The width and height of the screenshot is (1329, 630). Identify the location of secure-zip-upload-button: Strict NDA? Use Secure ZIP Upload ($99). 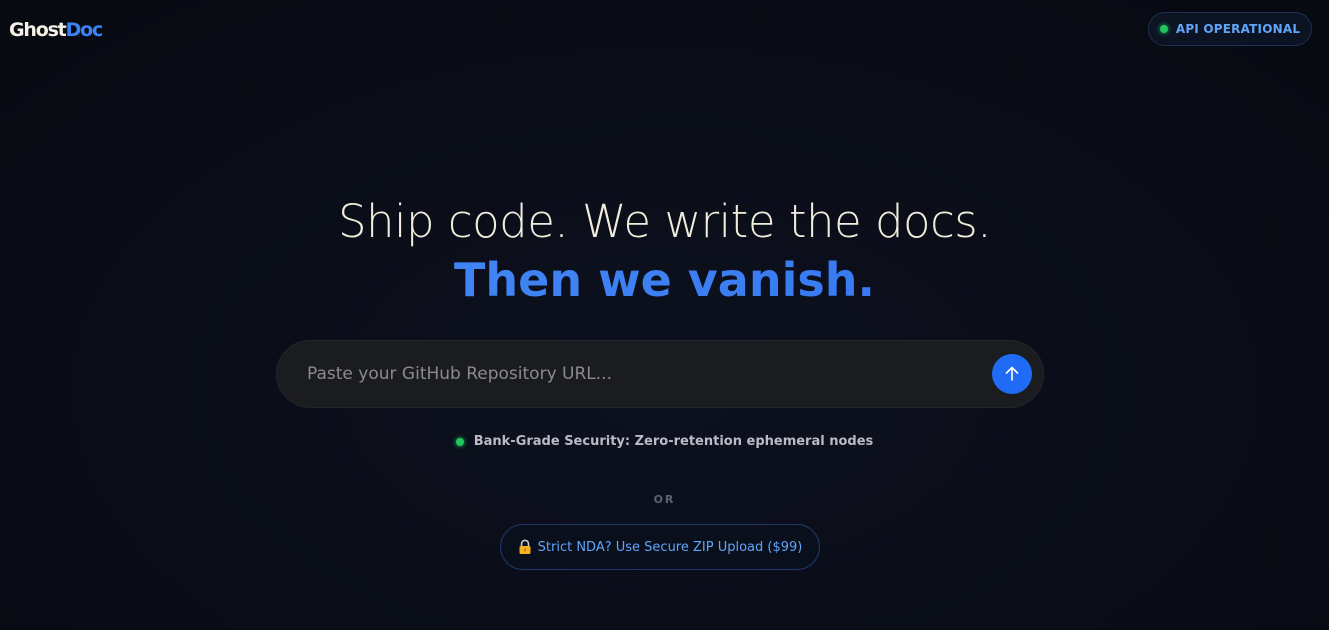
(660, 547).